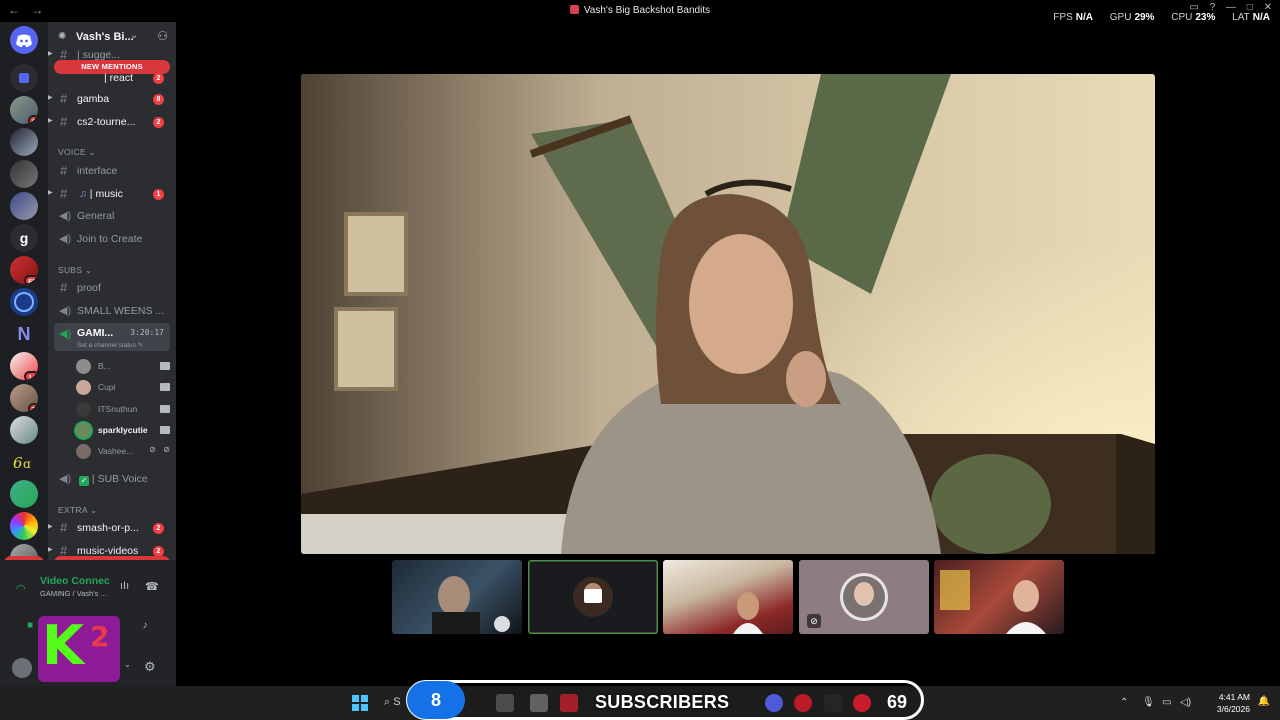 This screenshot has height=720, width=1280. What do you see at coordinates (158, 194) in the screenshot?
I see `unread-count: 1` at bounding box center [158, 194].